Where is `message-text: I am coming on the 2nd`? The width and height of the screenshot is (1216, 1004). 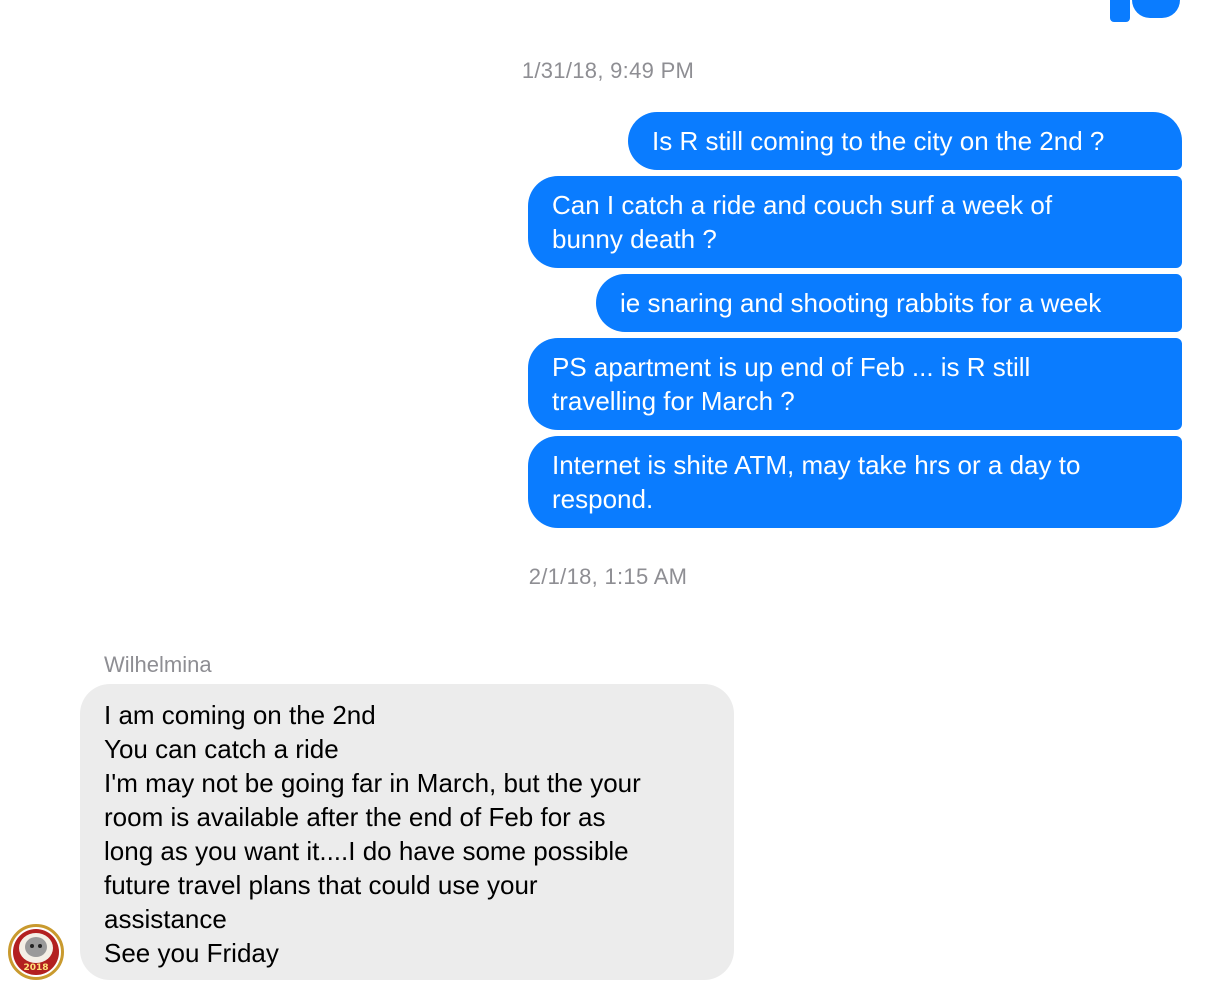 message-text: I am coming on the 2nd is located at coordinates (240, 715).